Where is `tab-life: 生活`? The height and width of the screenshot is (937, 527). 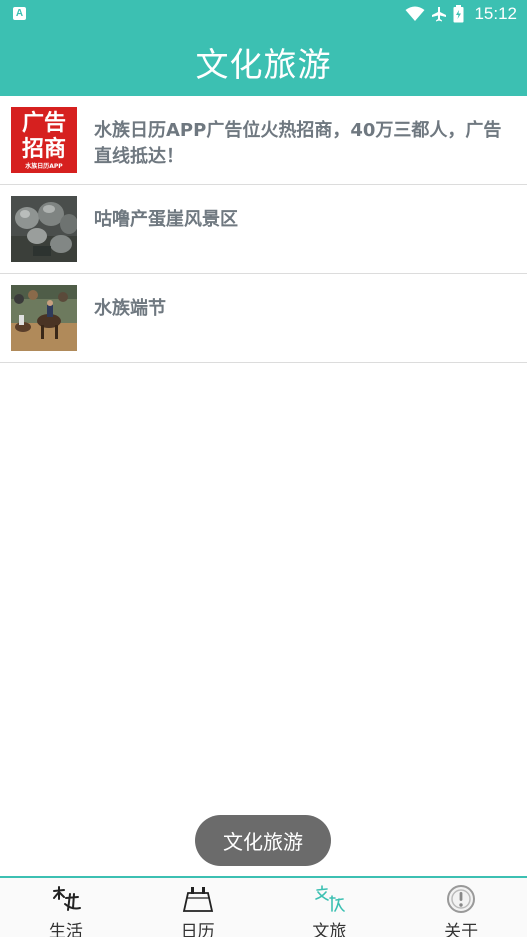 tab-life: 生活 is located at coordinates (66, 907).